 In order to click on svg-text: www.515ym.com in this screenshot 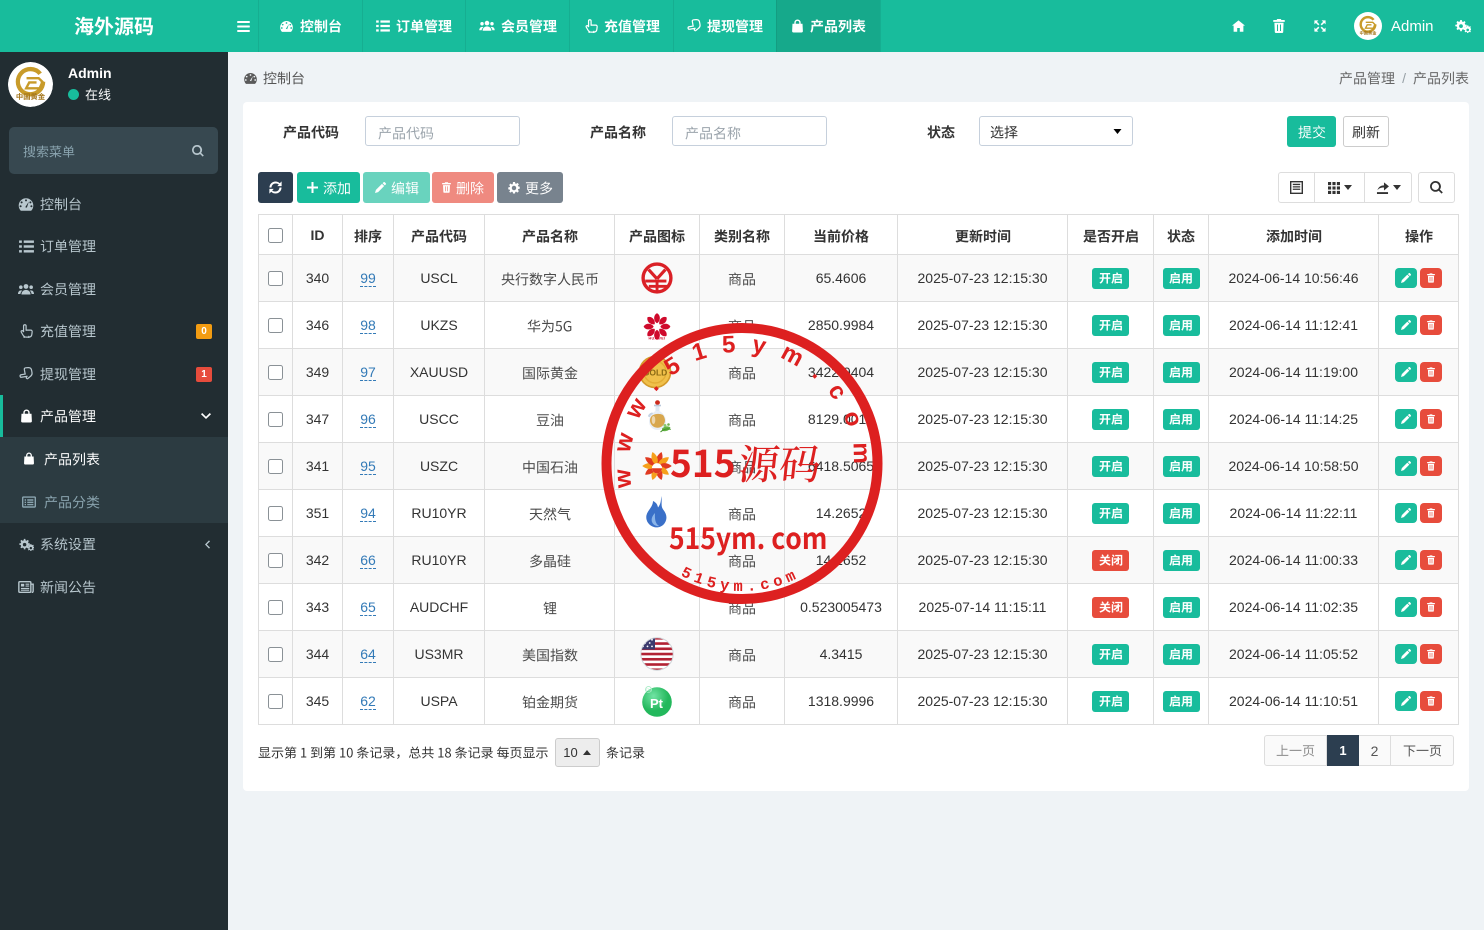, I will do `click(741, 409)`.